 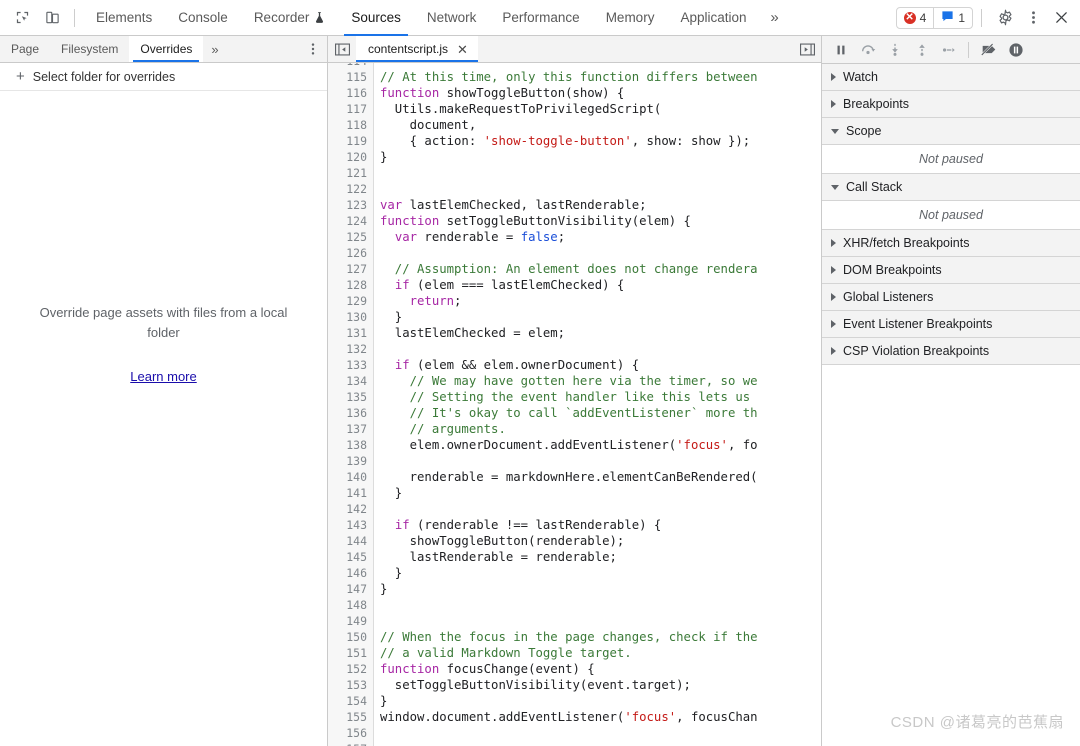 What do you see at coordinates (350, 253) in the screenshot?
I see `line-number: 126` at bounding box center [350, 253].